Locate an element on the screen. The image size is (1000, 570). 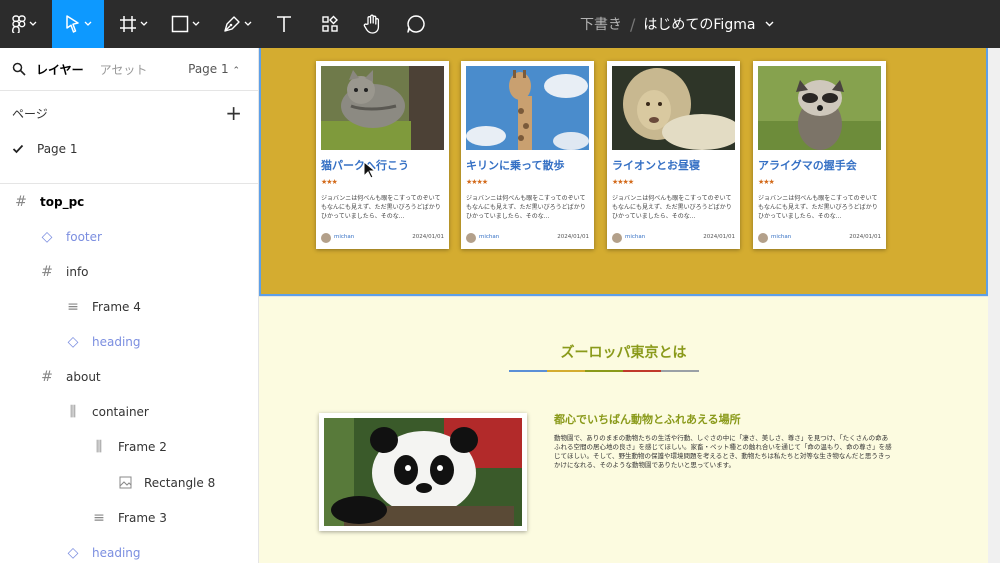
file-title: 下書き / はじめてのFigma is located at coordinates (677, 24).